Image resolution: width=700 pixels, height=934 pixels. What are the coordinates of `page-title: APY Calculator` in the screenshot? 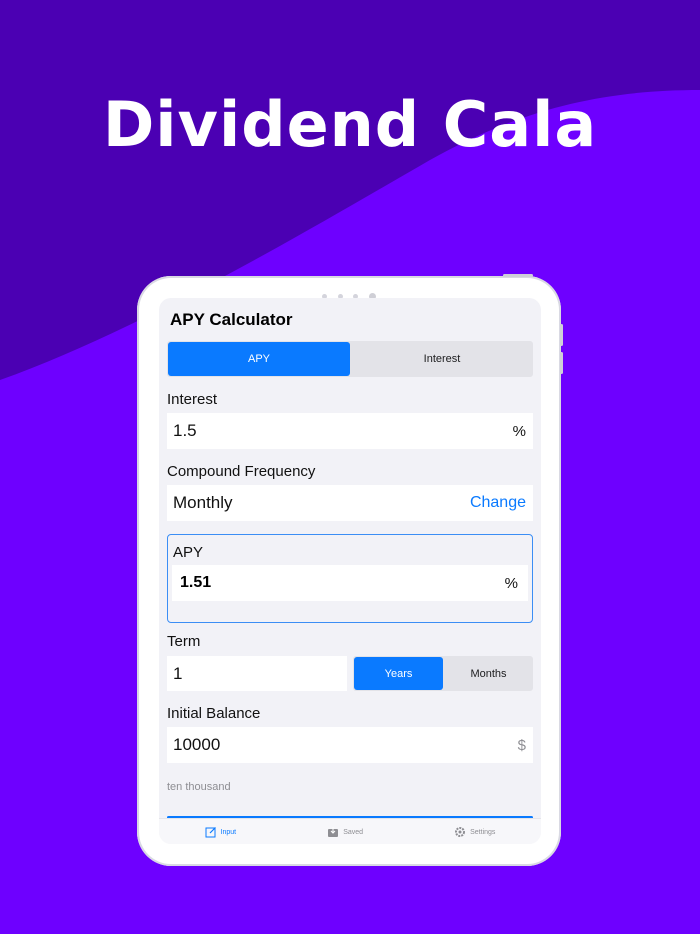 It's located at (231, 319).